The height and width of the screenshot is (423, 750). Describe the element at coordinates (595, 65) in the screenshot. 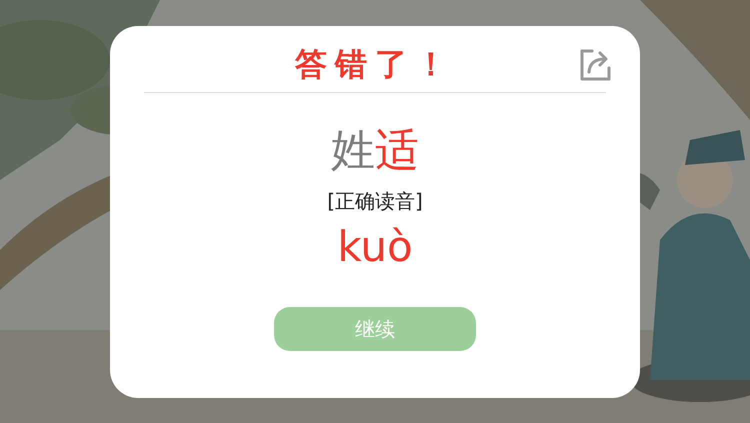

I see `share-icon` at that location.